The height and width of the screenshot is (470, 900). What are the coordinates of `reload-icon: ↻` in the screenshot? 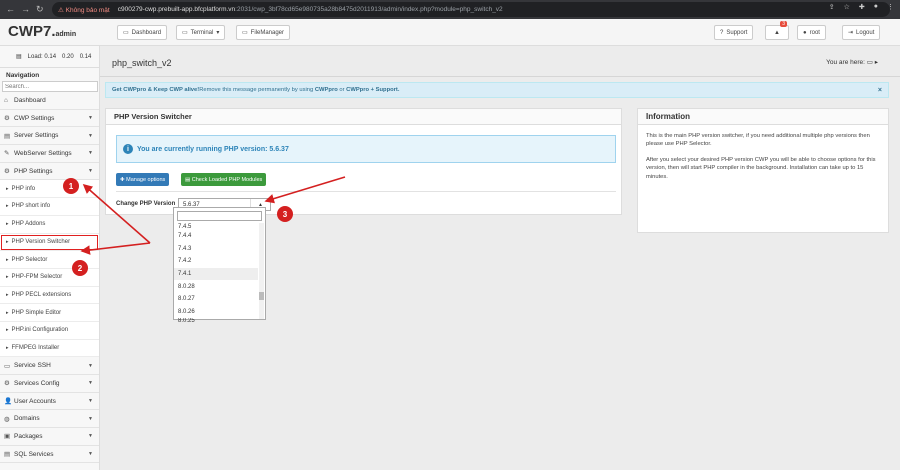 It's located at (40, 9).